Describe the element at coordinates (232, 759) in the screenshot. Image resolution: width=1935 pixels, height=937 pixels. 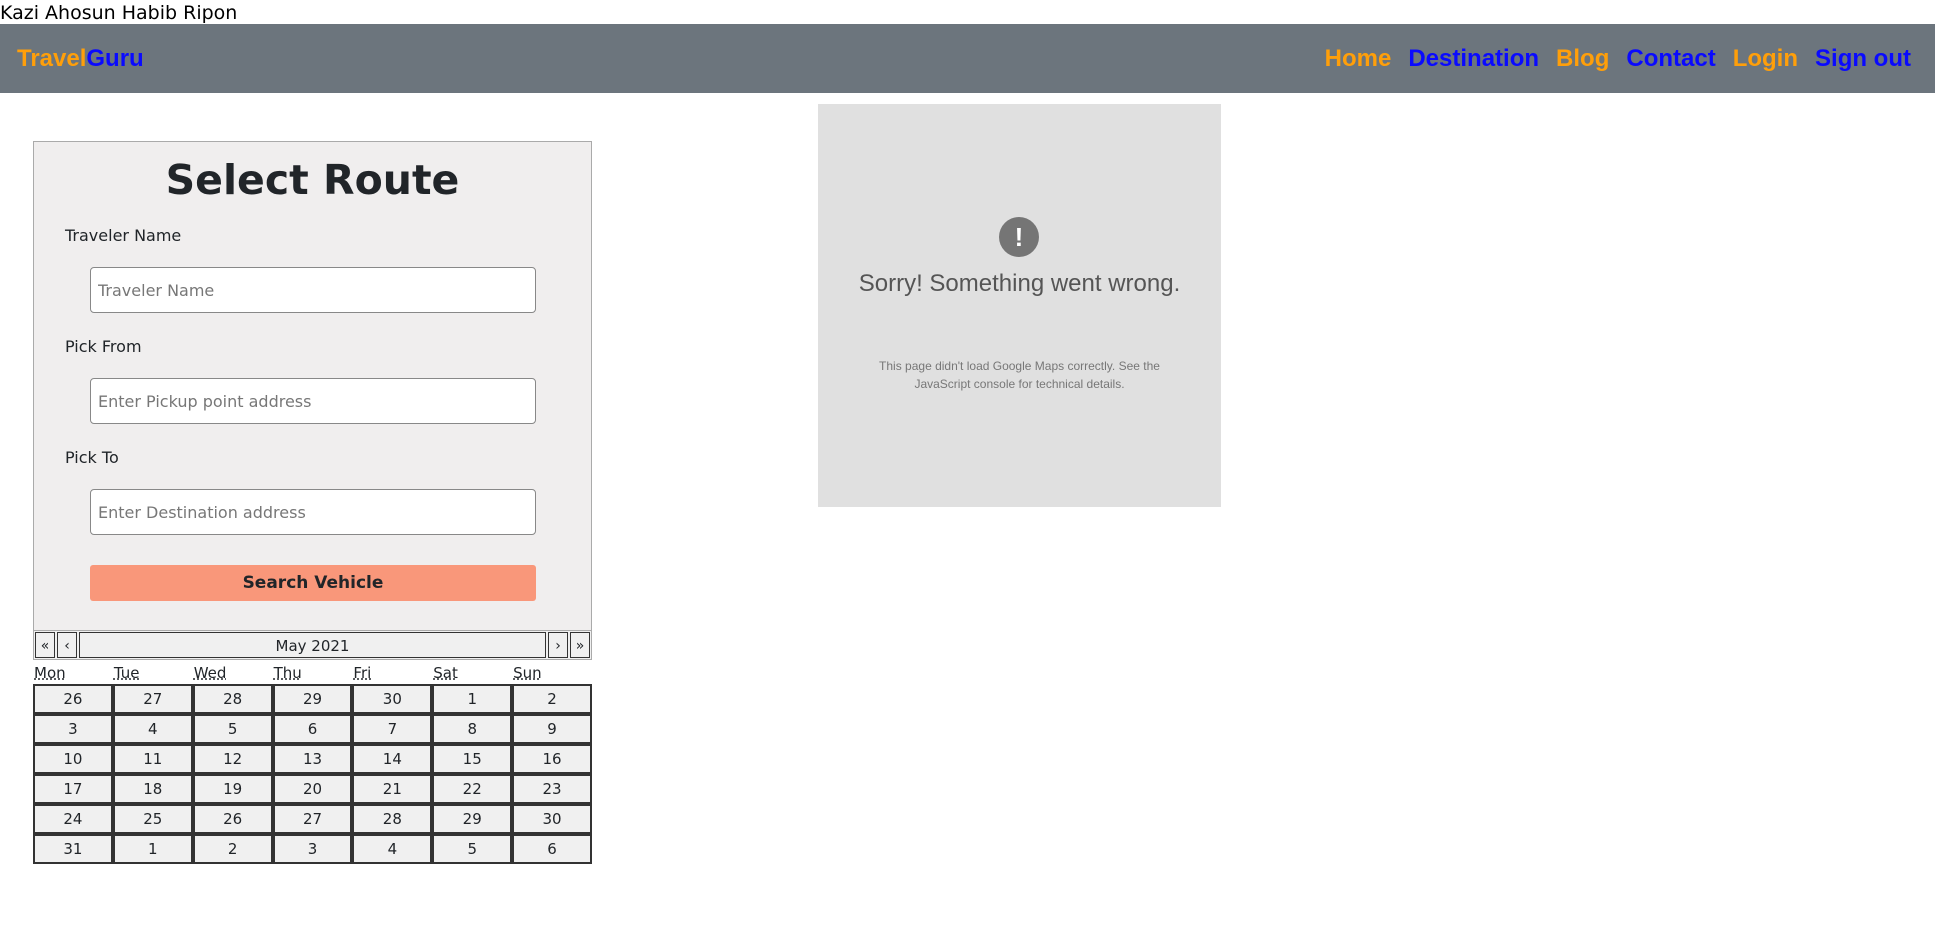
I see `calendar-day: 12` at that location.